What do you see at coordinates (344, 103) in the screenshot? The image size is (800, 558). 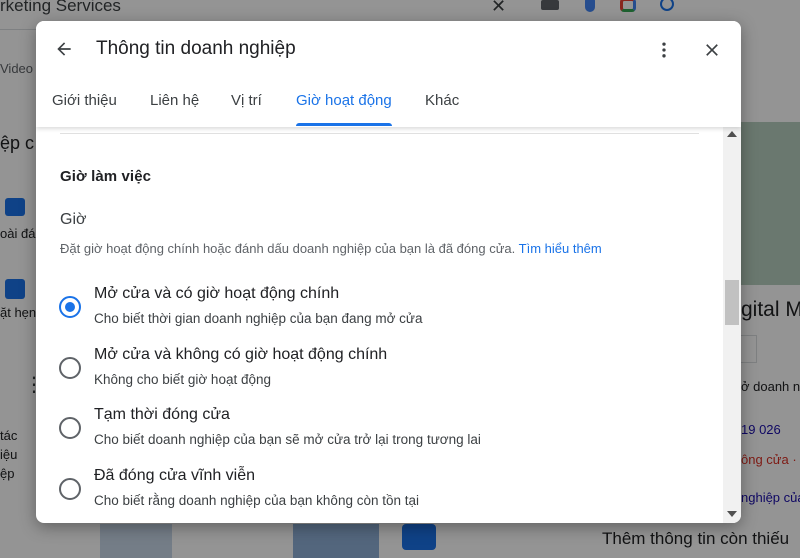 I see `tab-gio-hoat-dong: Giờ hoạt động` at bounding box center [344, 103].